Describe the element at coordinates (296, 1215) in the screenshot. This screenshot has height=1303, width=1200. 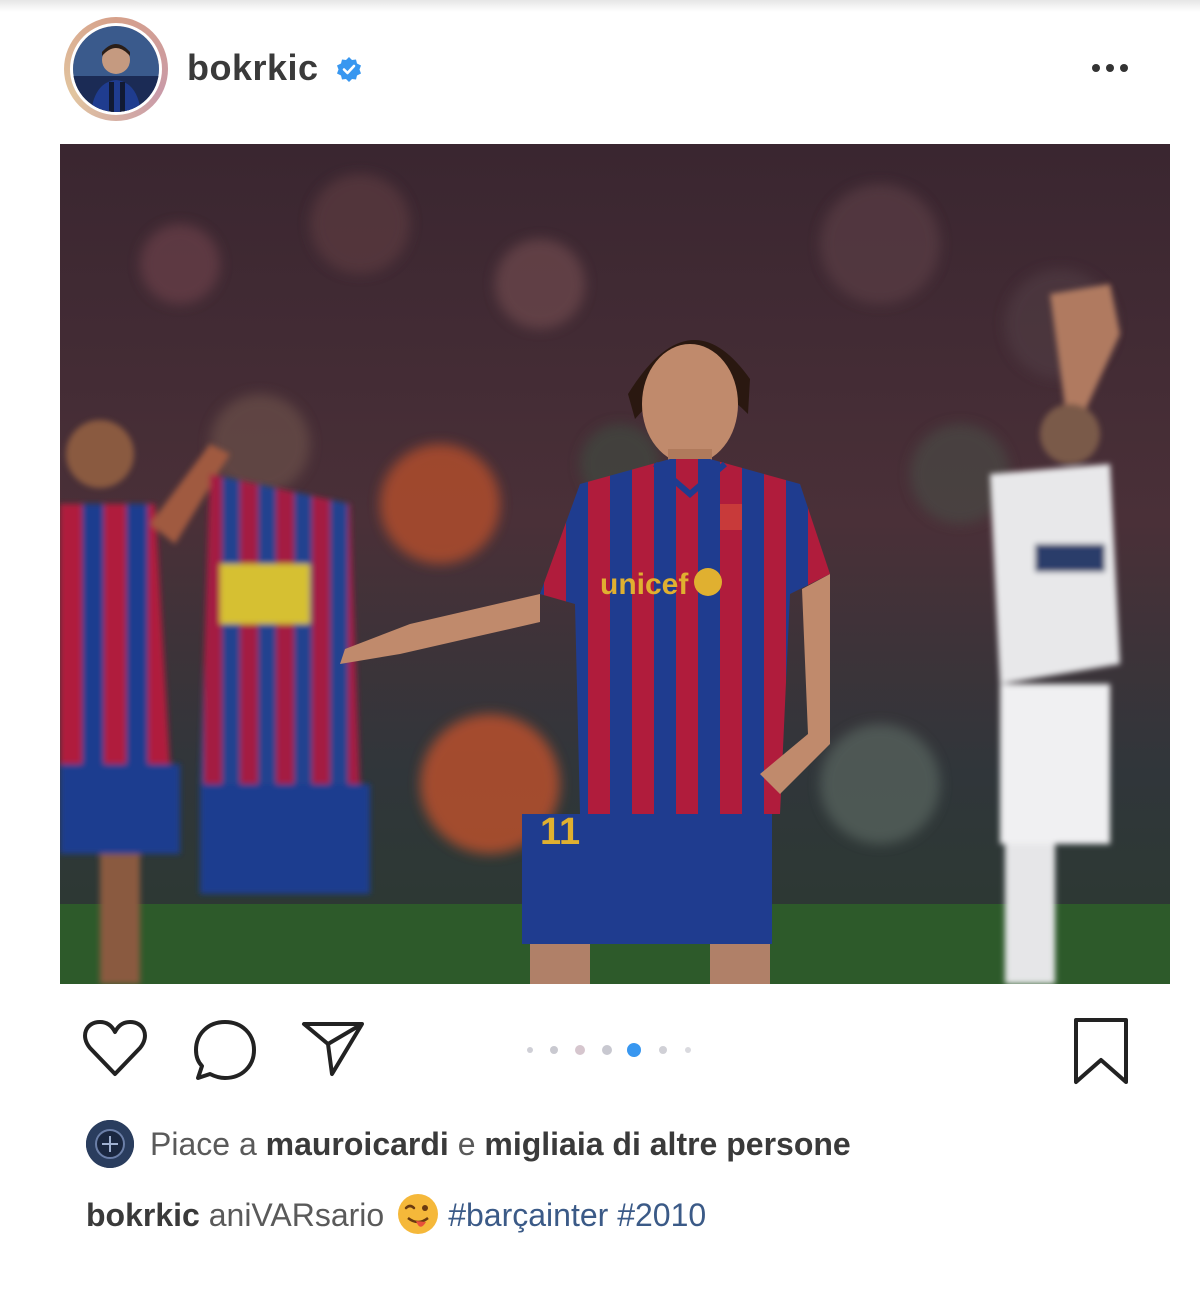
I see `caption-text: aniVARsario` at that location.